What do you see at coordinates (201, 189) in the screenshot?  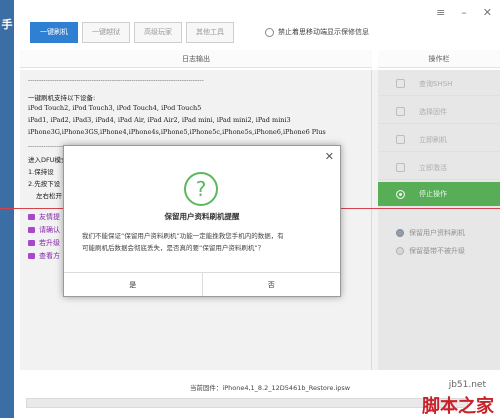 I see `question-icon: ?` at bounding box center [201, 189].